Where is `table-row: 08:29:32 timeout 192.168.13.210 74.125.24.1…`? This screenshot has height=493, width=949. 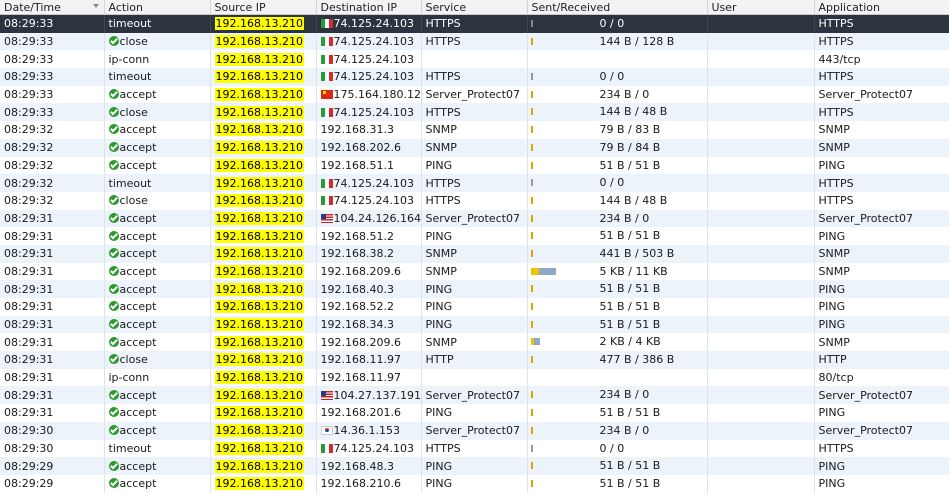 table-row: 08:29:32 timeout 192.168.13.210 74.125.24.1… is located at coordinates (474, 183).